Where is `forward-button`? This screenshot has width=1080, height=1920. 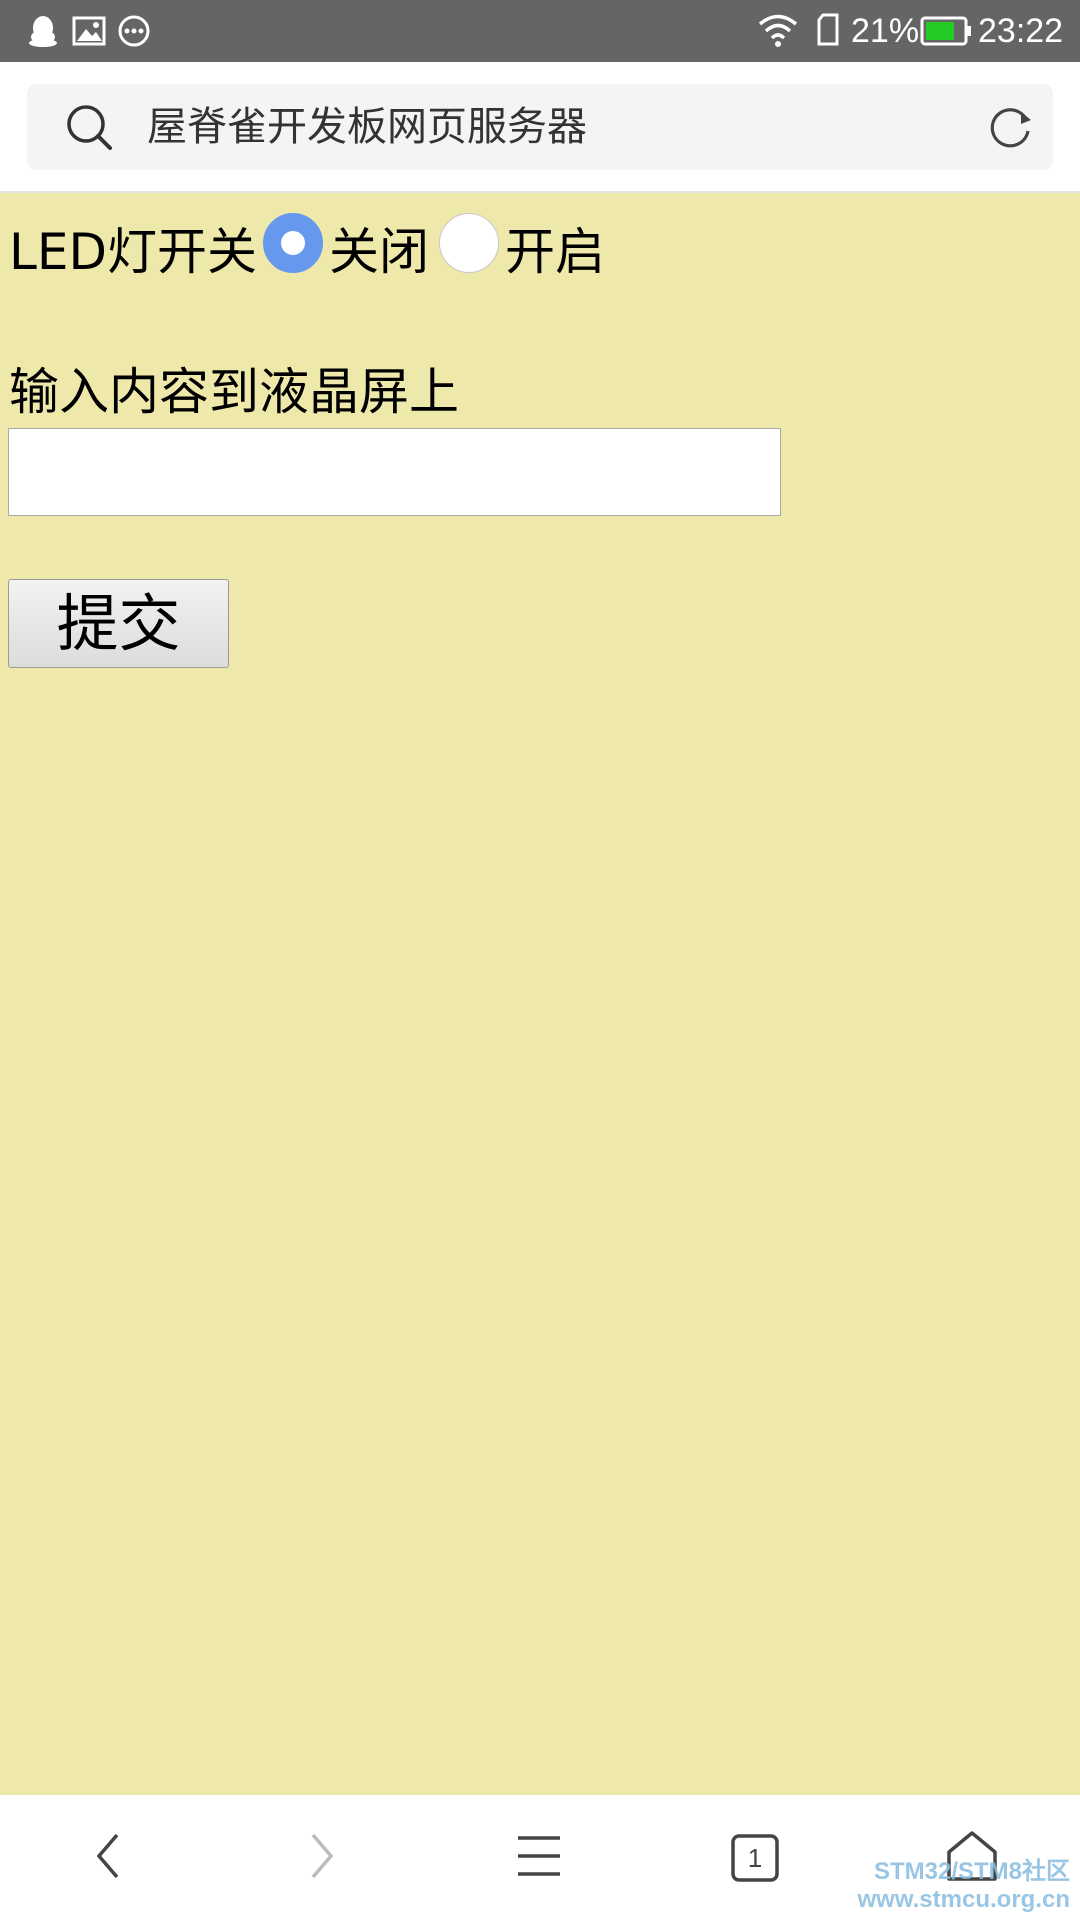 forward-button is located at coordinates (322, 1857).